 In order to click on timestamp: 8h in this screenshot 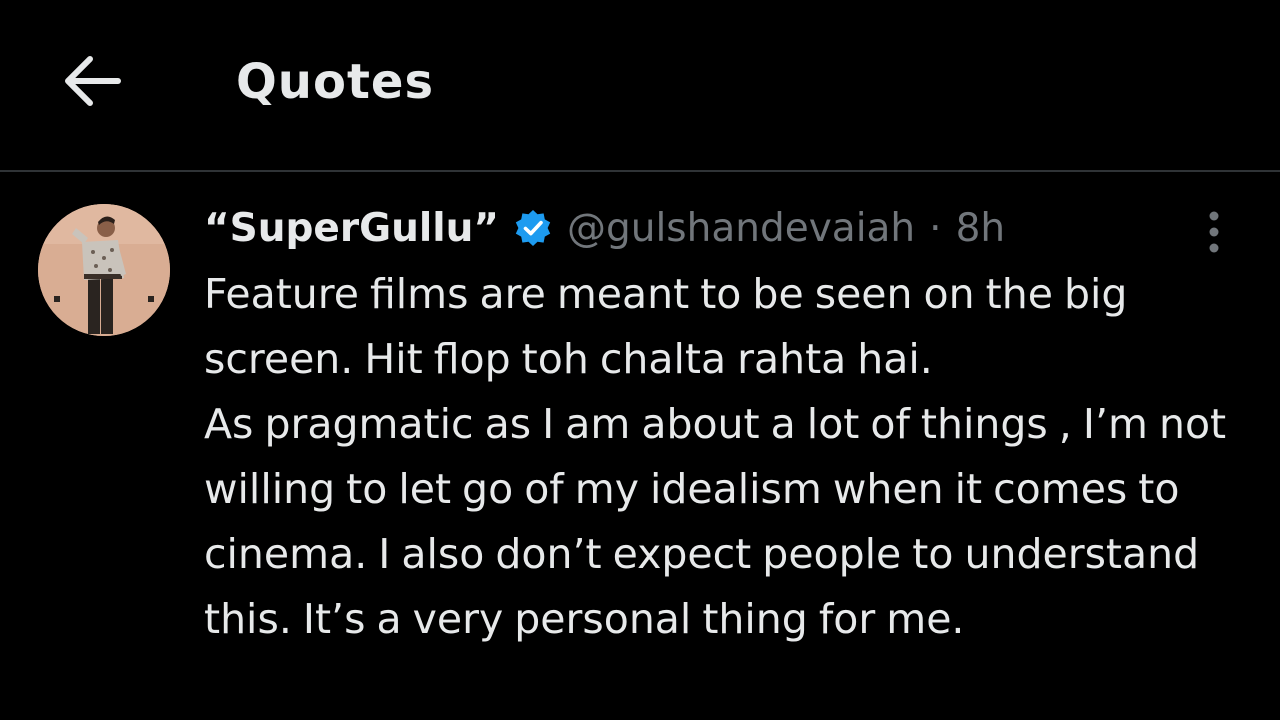, I will do `click(981, 228)`.